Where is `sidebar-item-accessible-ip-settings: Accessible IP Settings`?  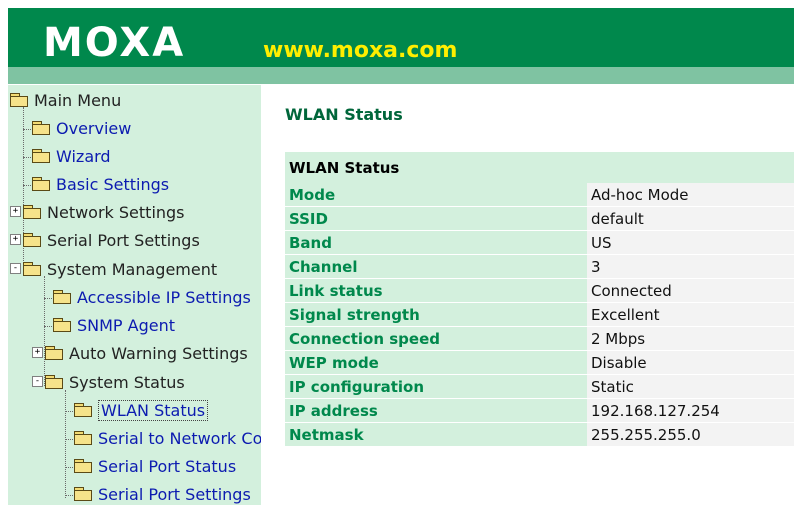 sidebar-item-accessible-ip-settings: Accessible IP Settings is located at coordinates (152, 298).